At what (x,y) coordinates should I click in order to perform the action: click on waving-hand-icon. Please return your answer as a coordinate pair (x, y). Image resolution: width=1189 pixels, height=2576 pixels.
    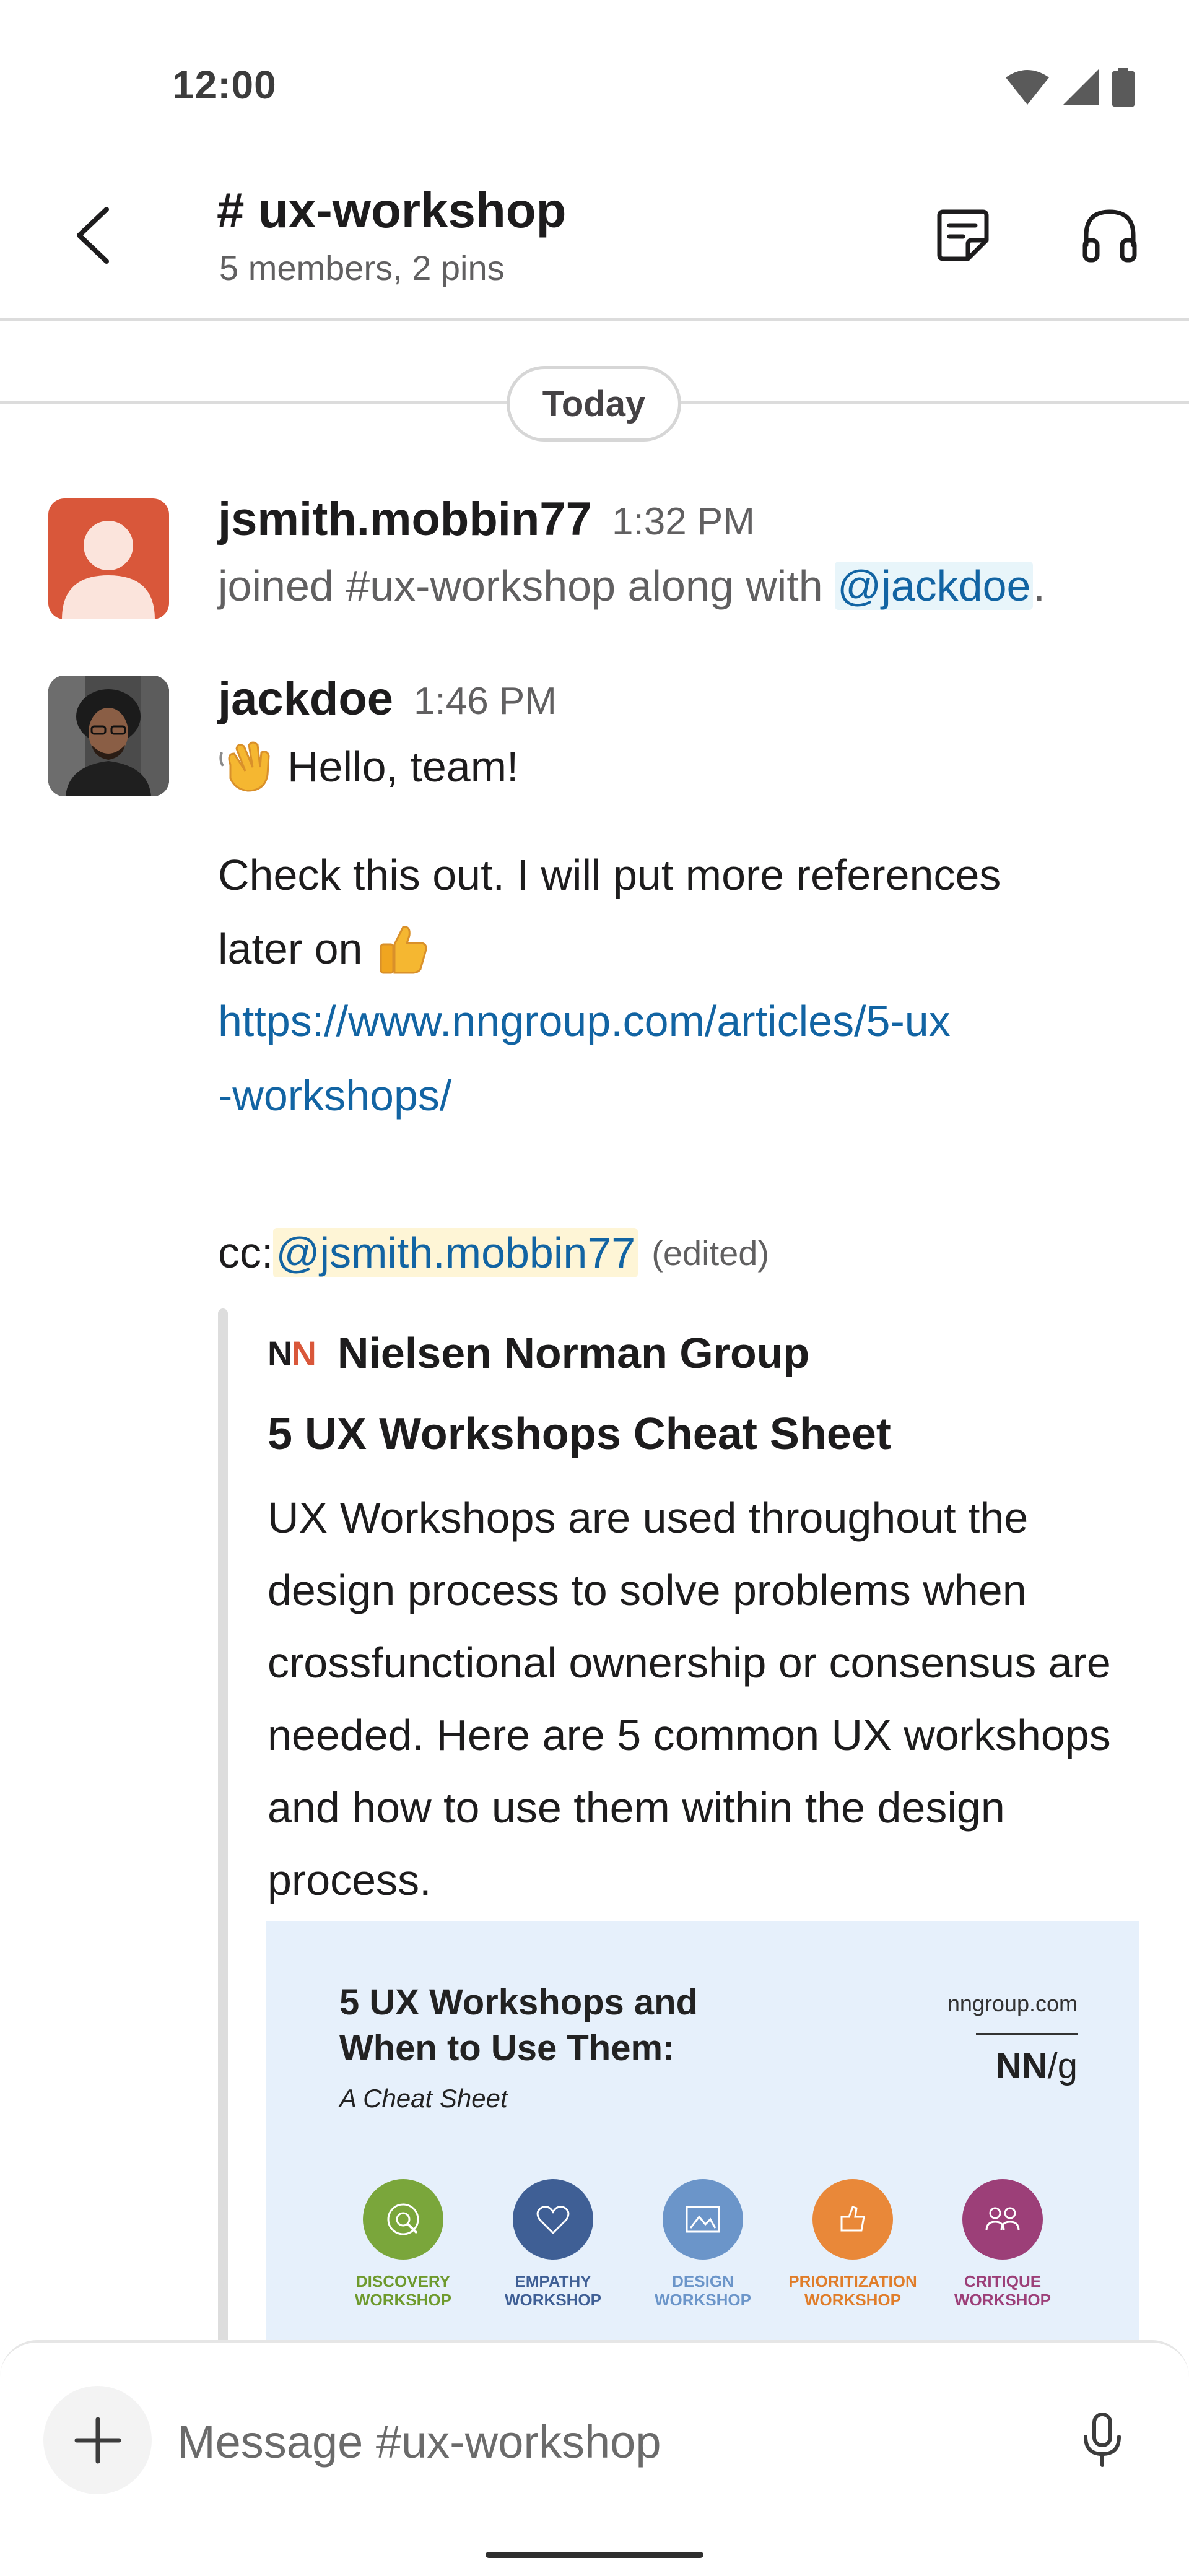
    Looking at the image, I should click on (244, 766).